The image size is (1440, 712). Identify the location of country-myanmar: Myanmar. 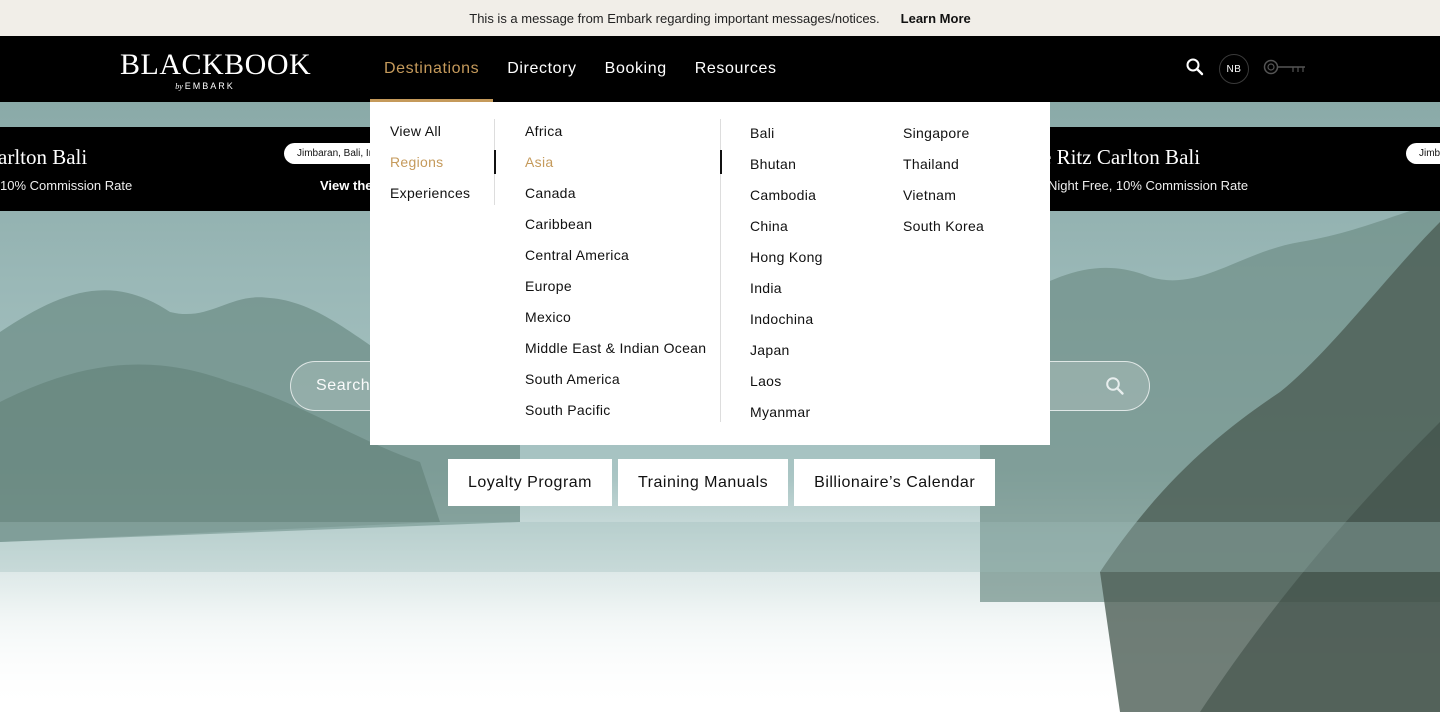
(786, 415).